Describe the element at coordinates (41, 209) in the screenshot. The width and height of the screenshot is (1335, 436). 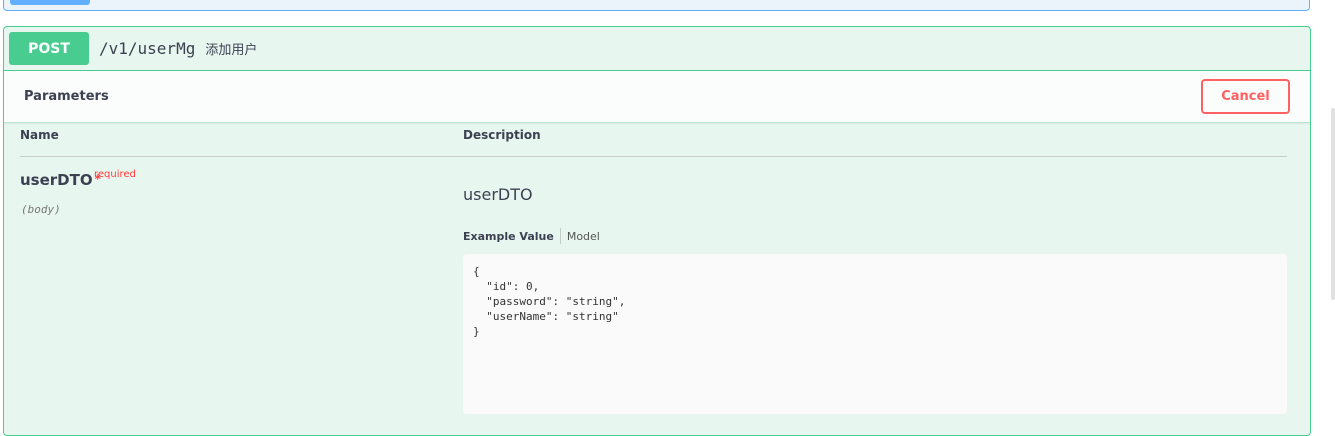
I see `parameter-location: (body)` at that location.